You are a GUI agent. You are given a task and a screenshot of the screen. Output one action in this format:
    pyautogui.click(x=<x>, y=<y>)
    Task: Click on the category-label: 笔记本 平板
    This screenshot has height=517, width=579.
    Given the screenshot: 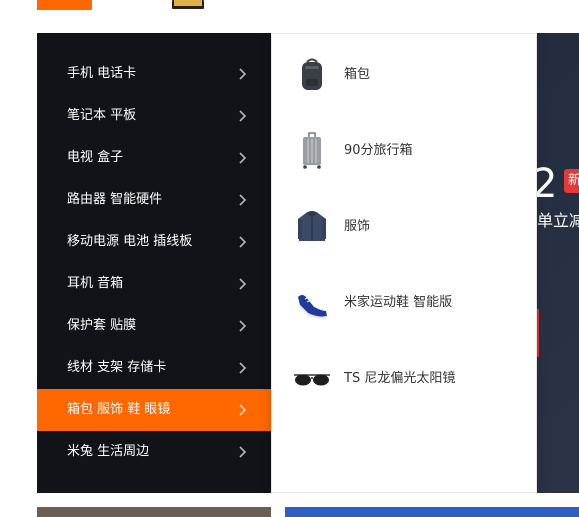 What is the action you would take?
    pyautogui.click(x=102, y=115)
    